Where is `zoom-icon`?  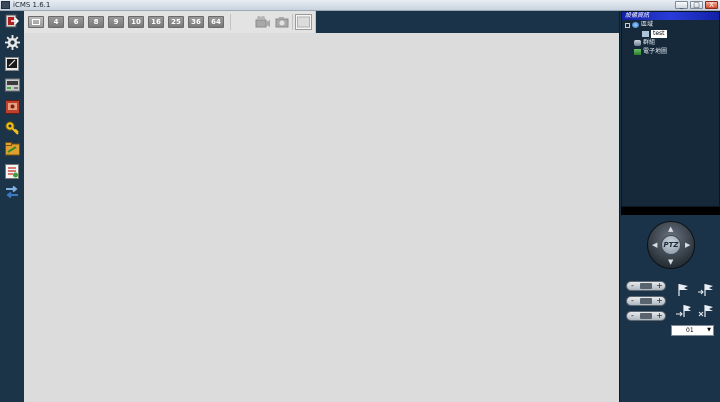
zoom-icon is located at coordinates (646, 286).